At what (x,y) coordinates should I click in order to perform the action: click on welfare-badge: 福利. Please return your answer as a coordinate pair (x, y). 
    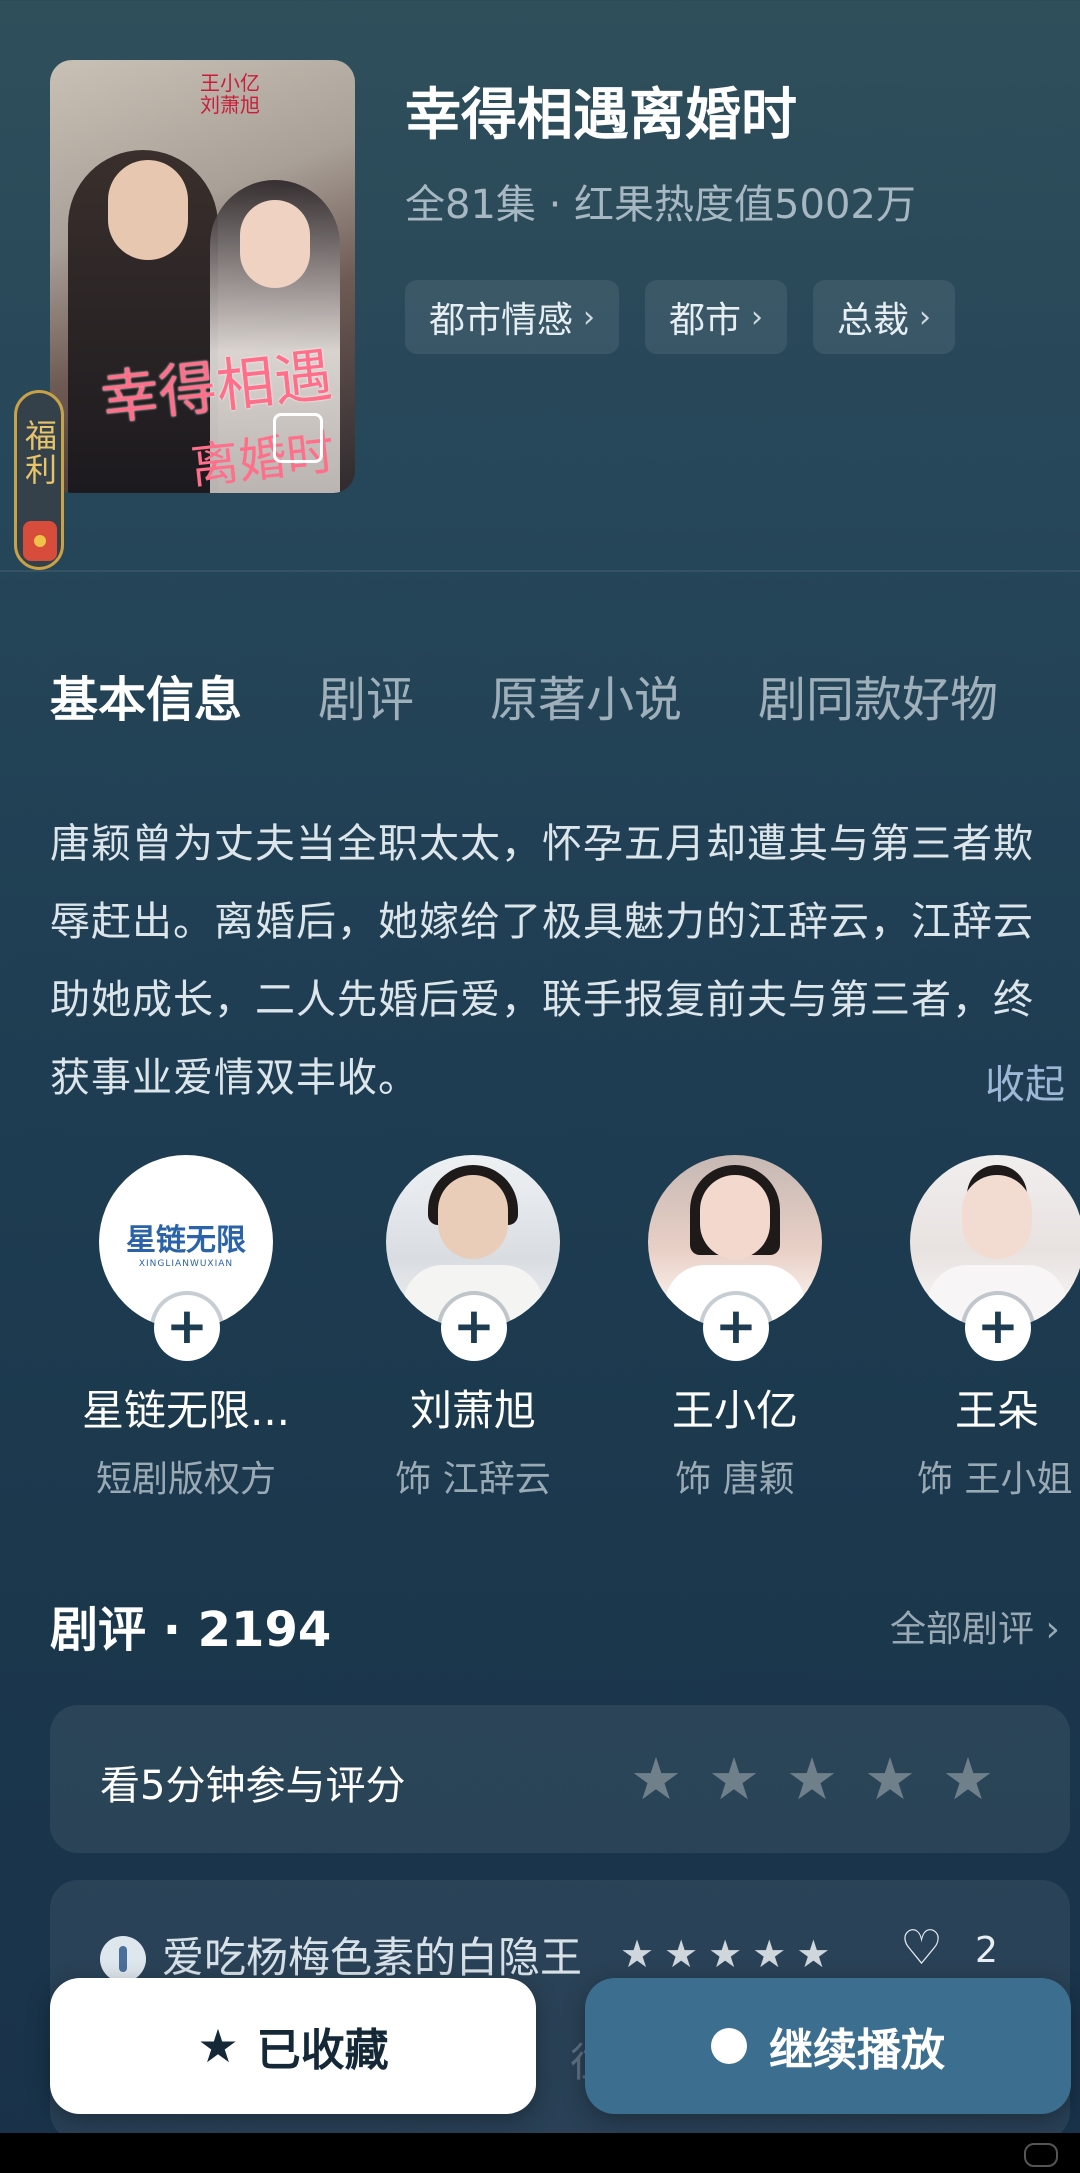
    Looking at the image, I should click on (39, 480).